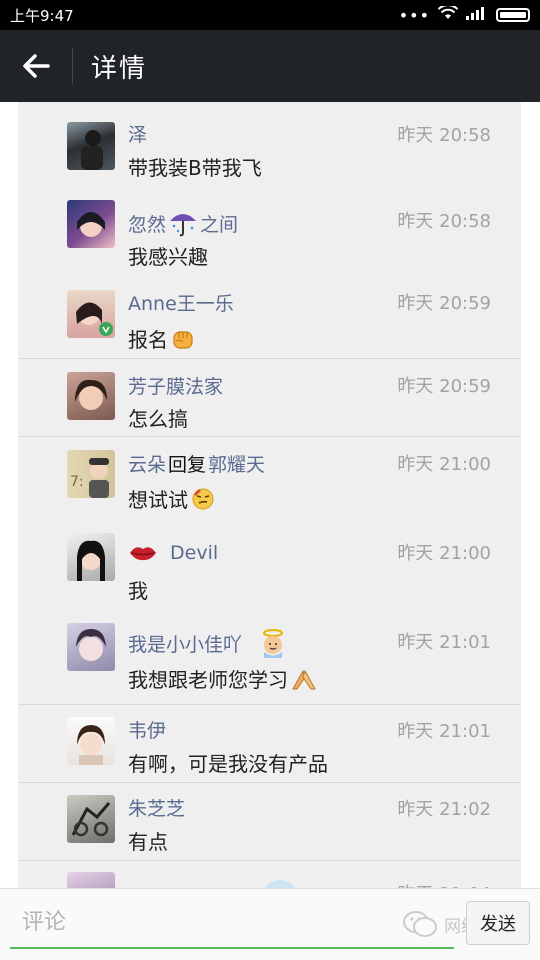  What do you see at coordinates (137, 133) in the screenshot?
I see `comment-author: 泽` at bounding box center [137, 133].